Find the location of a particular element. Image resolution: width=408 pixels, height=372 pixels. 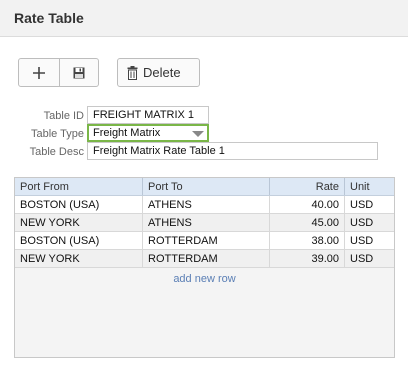

add-new-row-link: add new row is located at coordinates (204, 279).